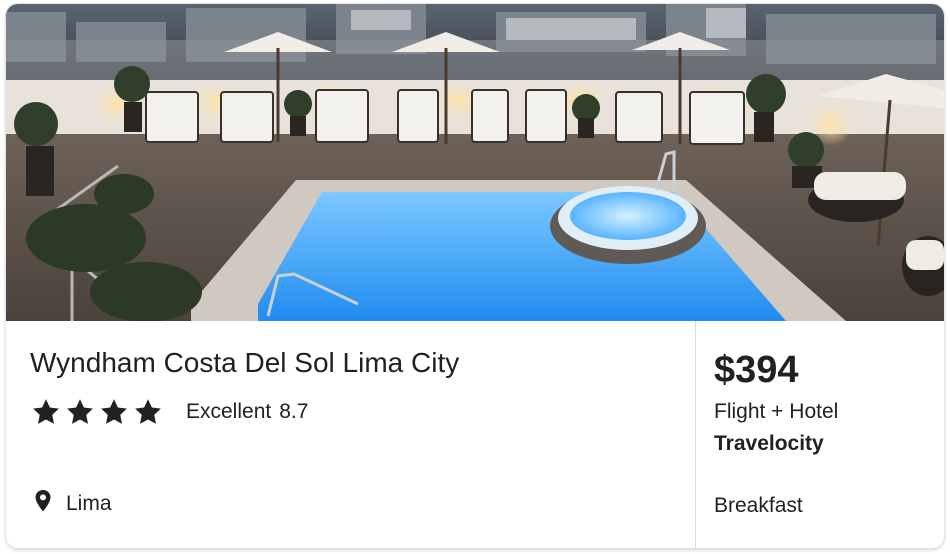 The image size is (950, 554). I want to click on hotel-name: Wyndham Costa Del Sol Lima City, so click(244, 363).